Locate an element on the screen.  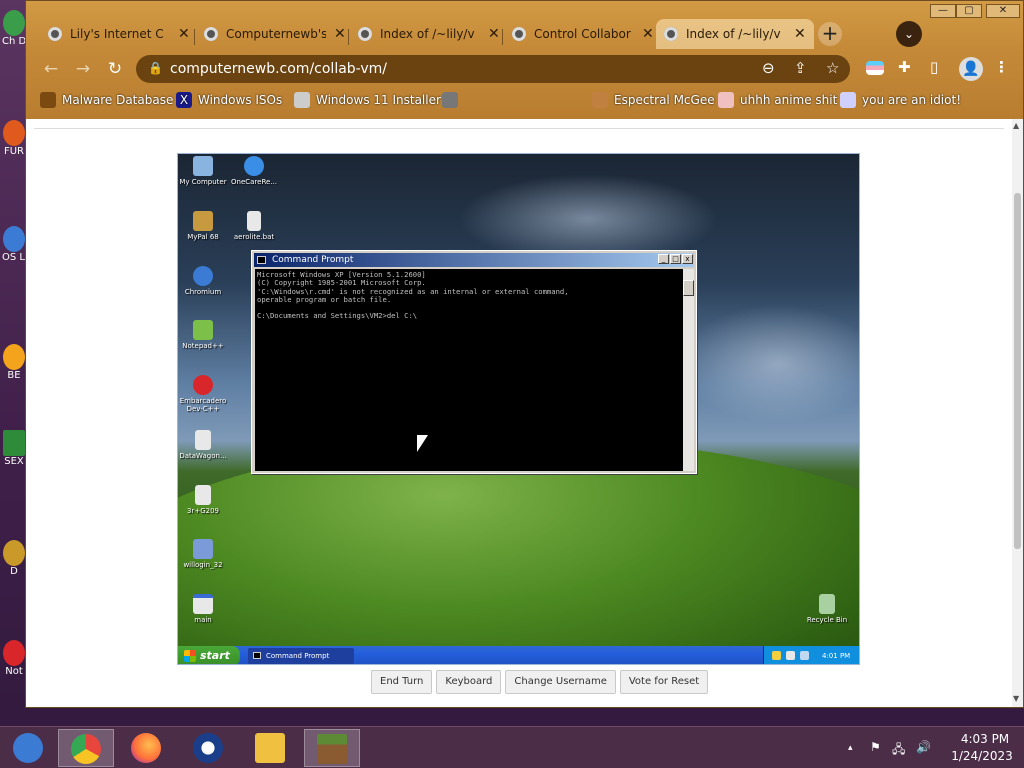
desktop-icon-chromium: Chromium is located at coordinates (204, 281).